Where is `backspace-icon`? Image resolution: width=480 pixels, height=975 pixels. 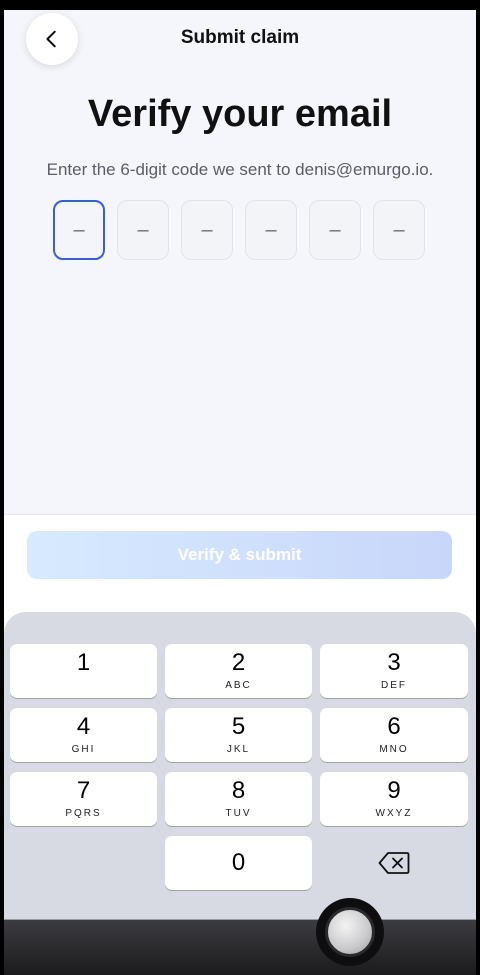 backspace-icon is located at coordinates (394, 863).